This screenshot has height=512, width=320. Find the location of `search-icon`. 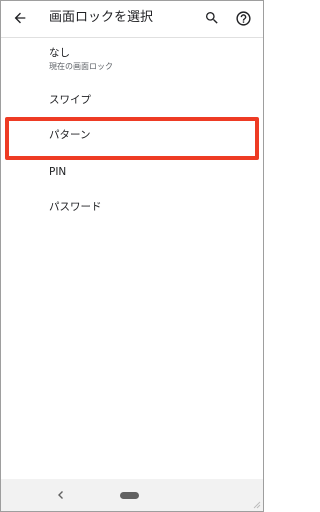

search-icon is located at coordinates (212, 18).